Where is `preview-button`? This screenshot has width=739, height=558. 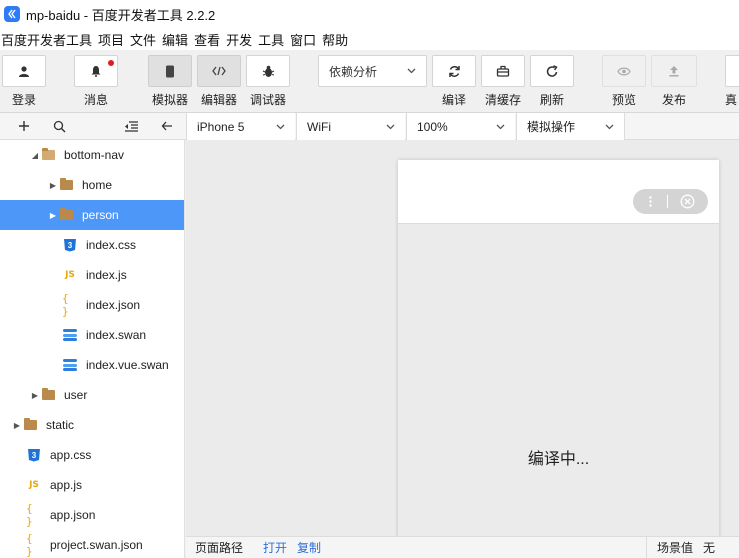
preview-button is located at coordinates (624, 71).